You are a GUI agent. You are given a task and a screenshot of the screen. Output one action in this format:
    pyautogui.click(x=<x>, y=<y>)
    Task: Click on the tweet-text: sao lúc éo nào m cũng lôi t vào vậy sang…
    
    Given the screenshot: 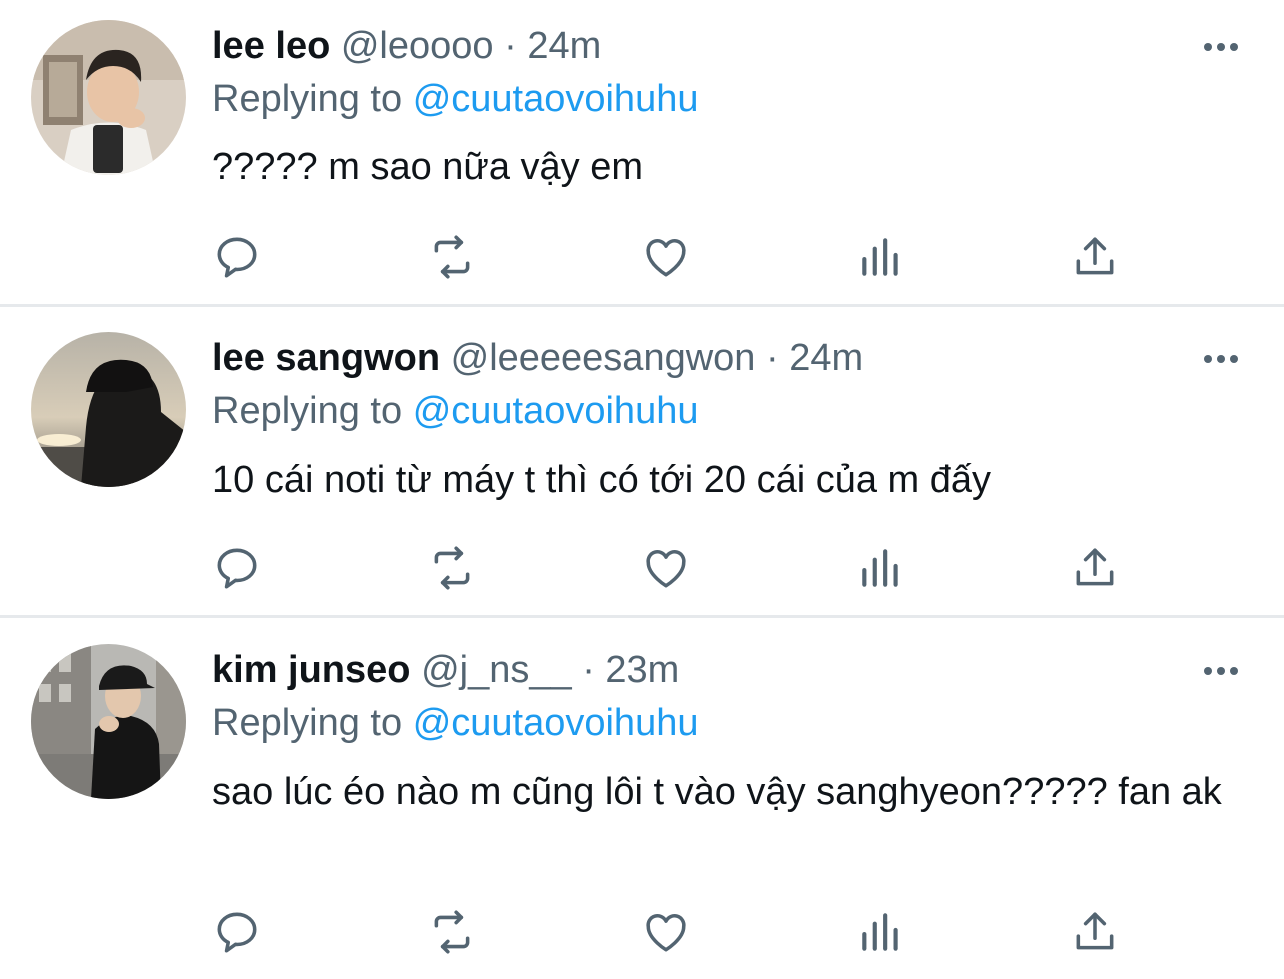 What is the action you would take?
    pyautogui.click(x=717, y=792)
    